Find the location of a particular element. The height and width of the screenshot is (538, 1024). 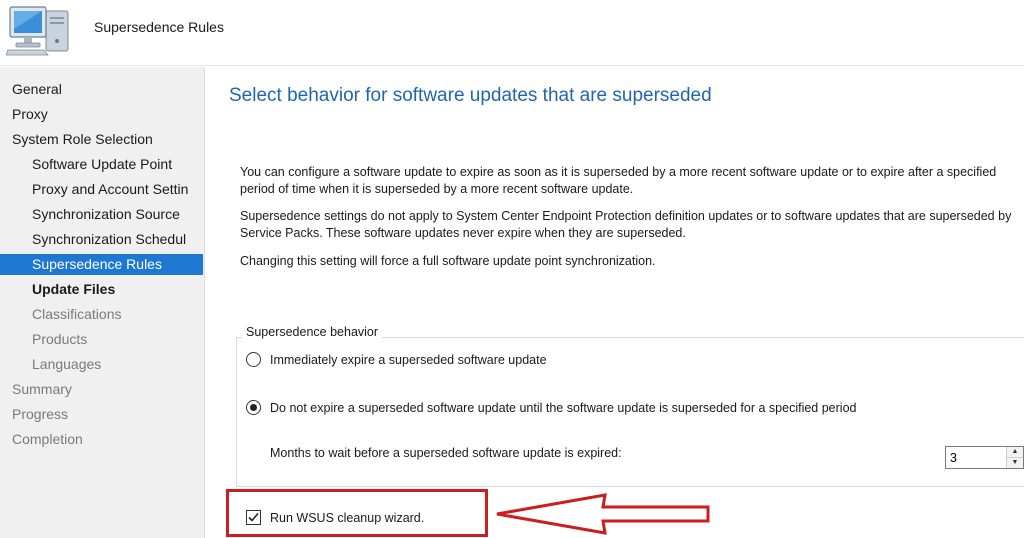

sidebar-item-synchronization-source: Synchronization Source is located at coordinates (101, 214).